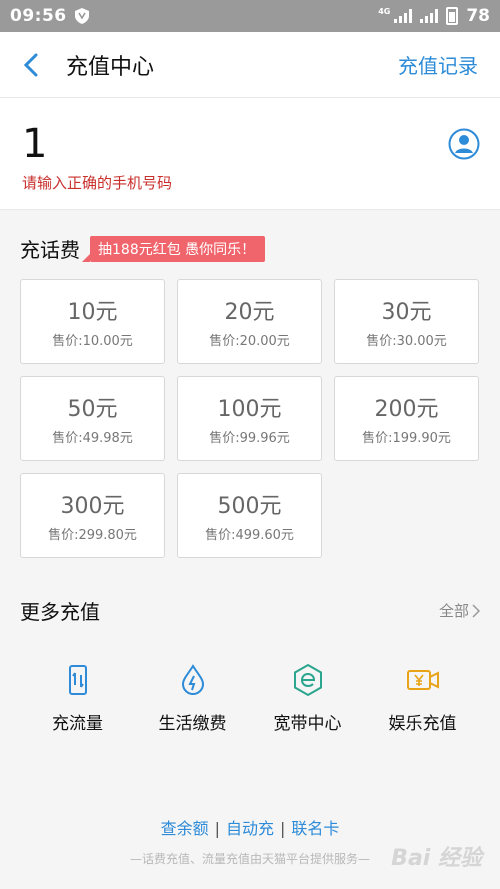  I want to click on co-branded-card-link: 联名卡, so click(315, 828).